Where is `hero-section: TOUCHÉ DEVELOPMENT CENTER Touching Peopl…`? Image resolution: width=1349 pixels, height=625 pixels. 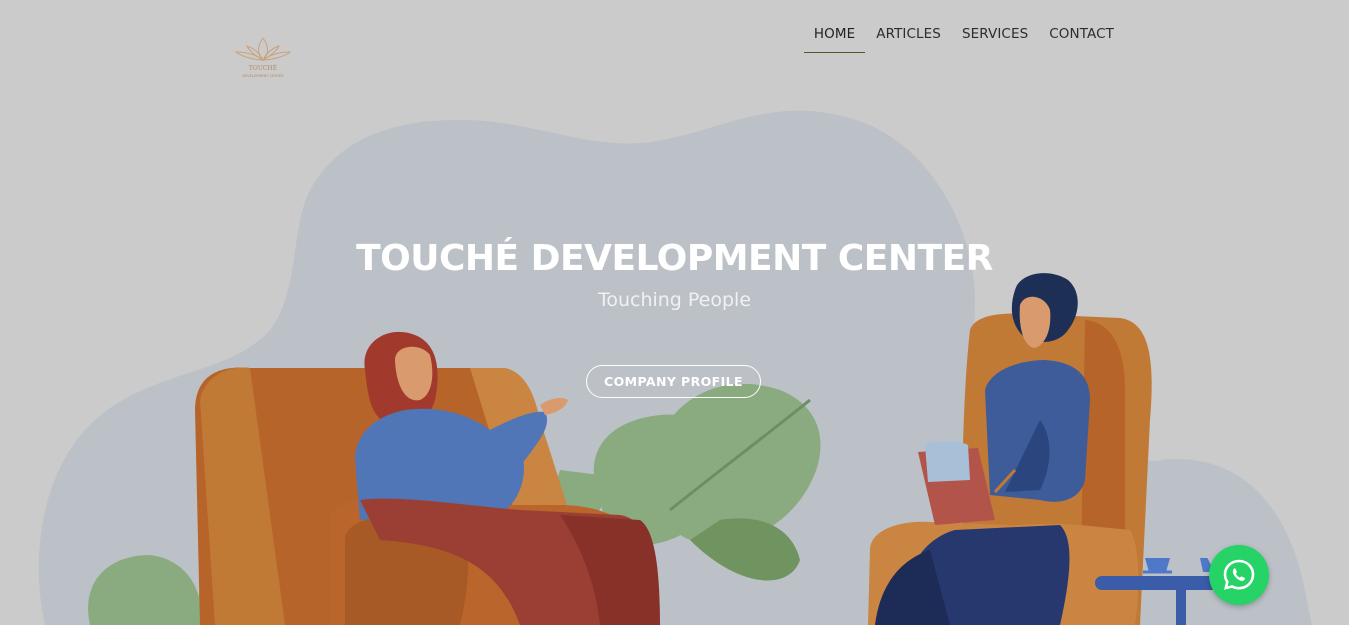
hero-section: TOUCHÉ DEVELOPMENT CENTER Touching Peopl… is located at coordinates (674, 274).